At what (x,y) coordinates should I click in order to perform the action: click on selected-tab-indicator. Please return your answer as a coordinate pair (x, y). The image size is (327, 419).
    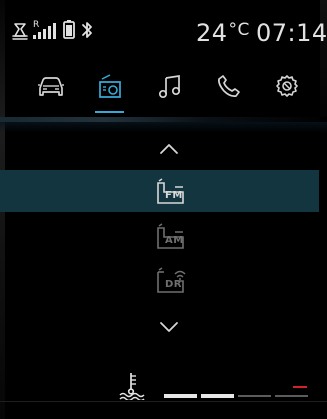
    Looking at the image, I should click on (109, 112).